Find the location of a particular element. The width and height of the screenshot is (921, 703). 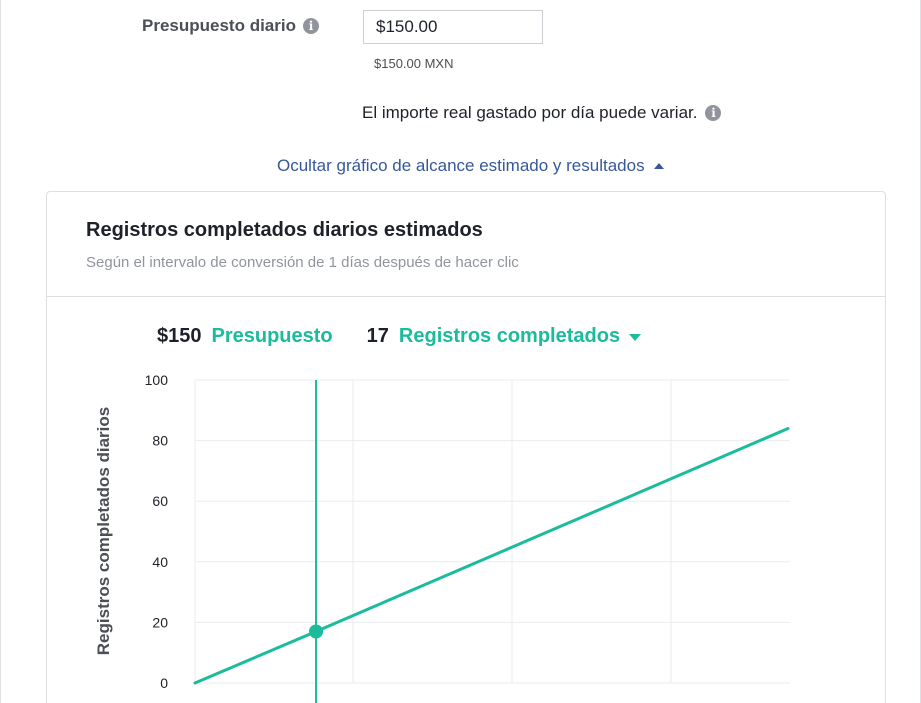

budget-field-label: Presupuesto diario i is located at coordinates (230, 26).